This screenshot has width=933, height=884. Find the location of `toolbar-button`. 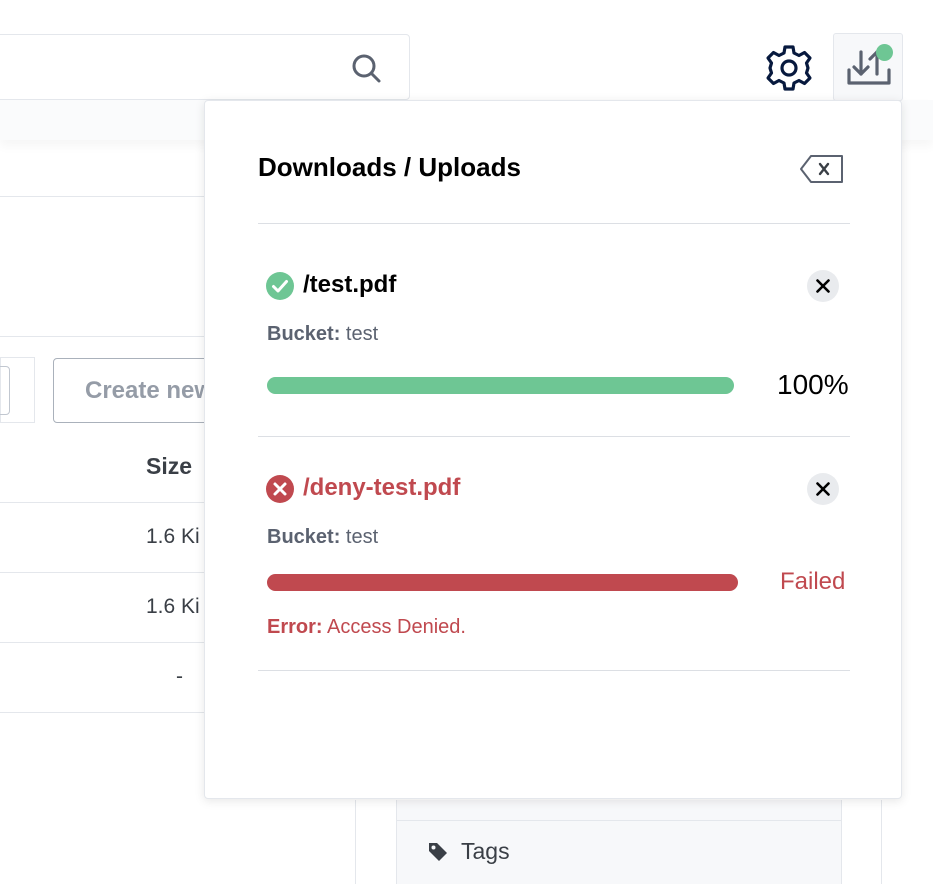

toolbar-button is located at coordinates (5, 390).